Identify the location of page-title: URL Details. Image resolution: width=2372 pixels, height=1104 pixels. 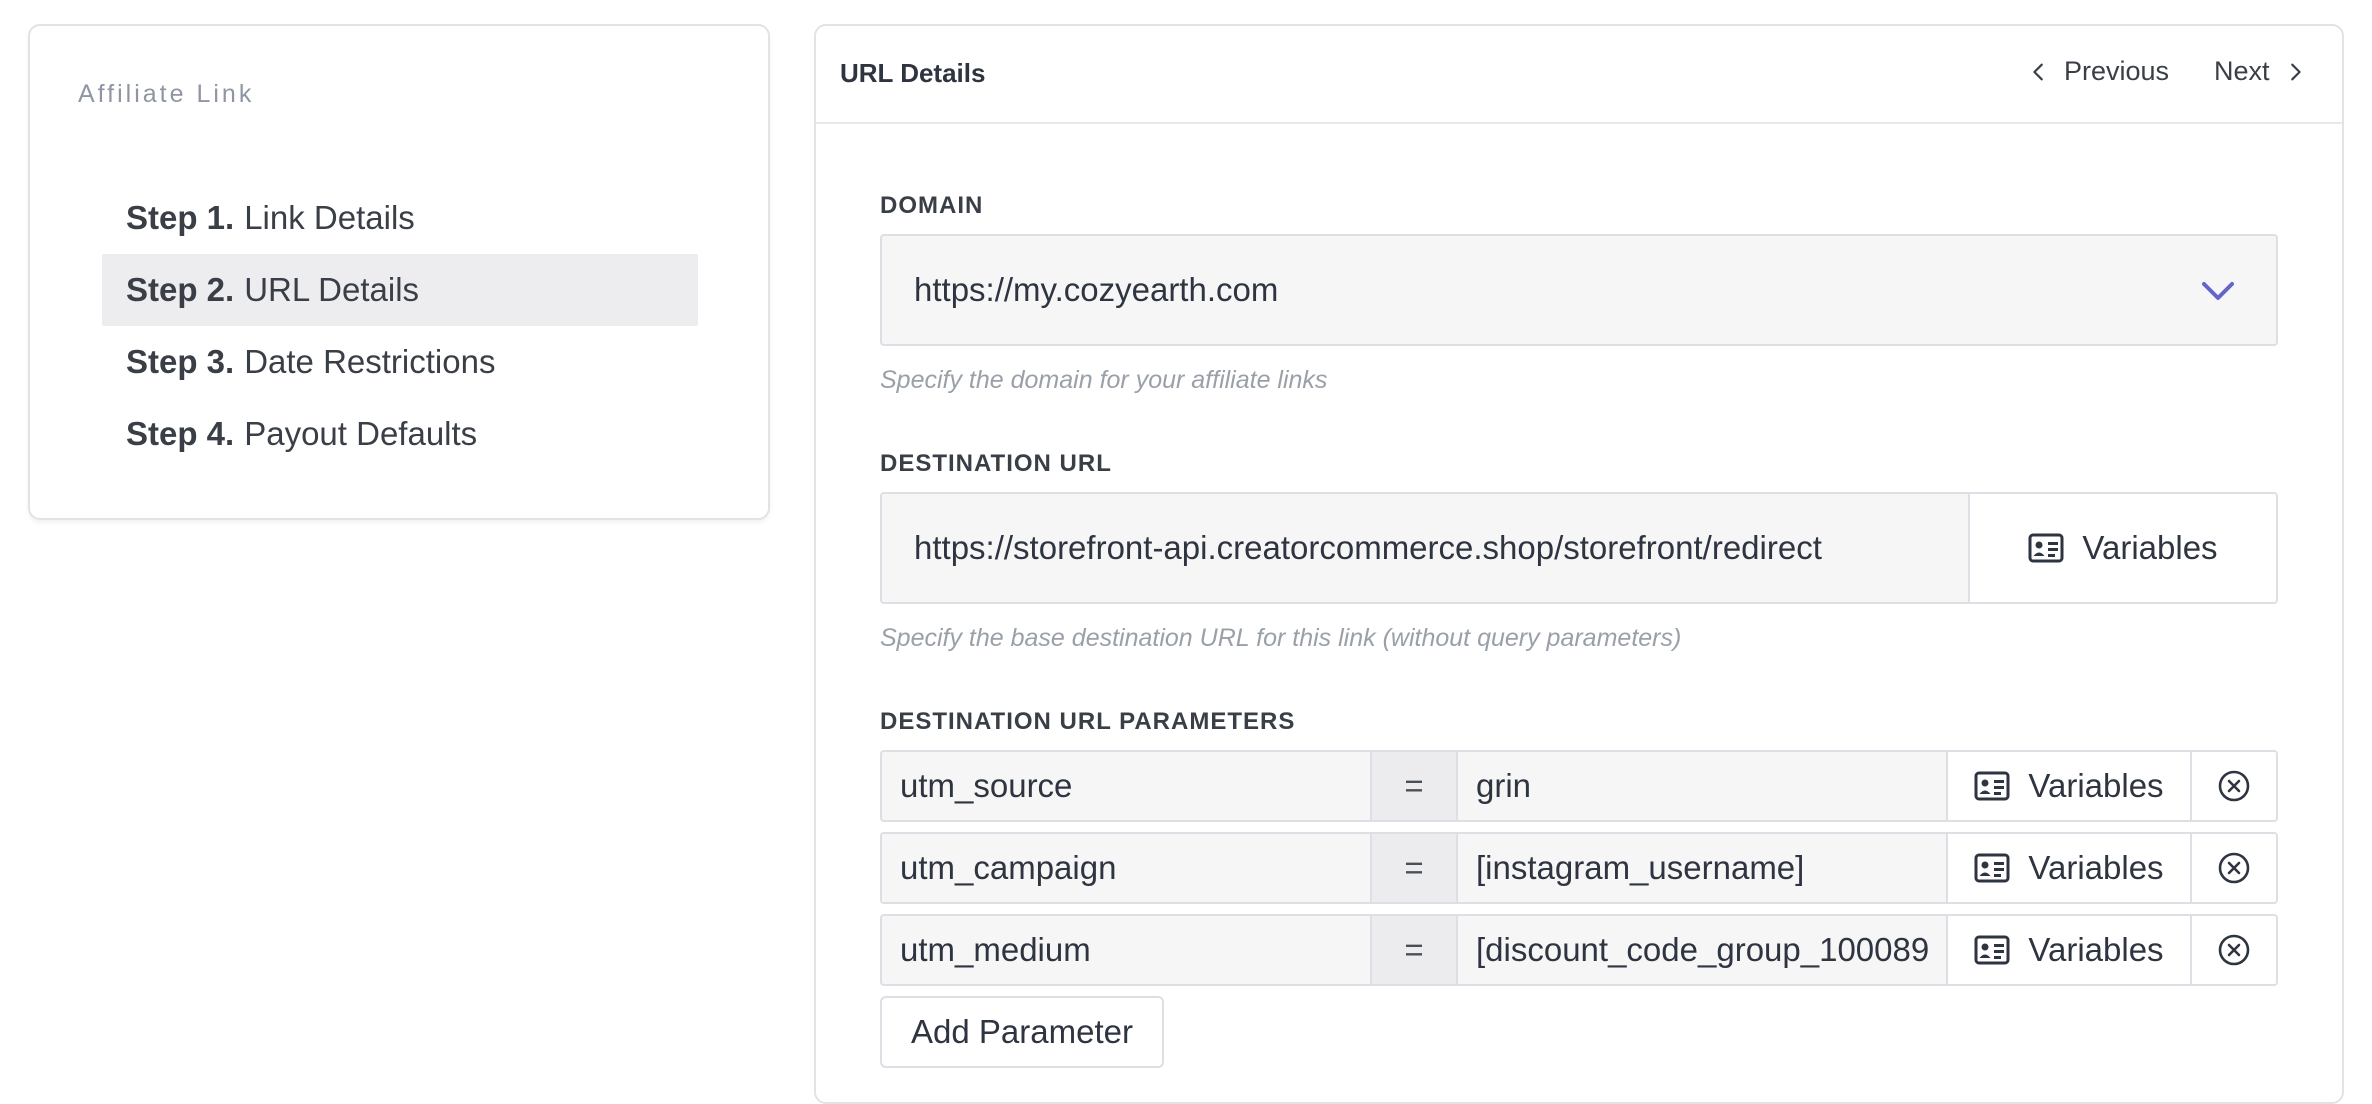
(913, 73).